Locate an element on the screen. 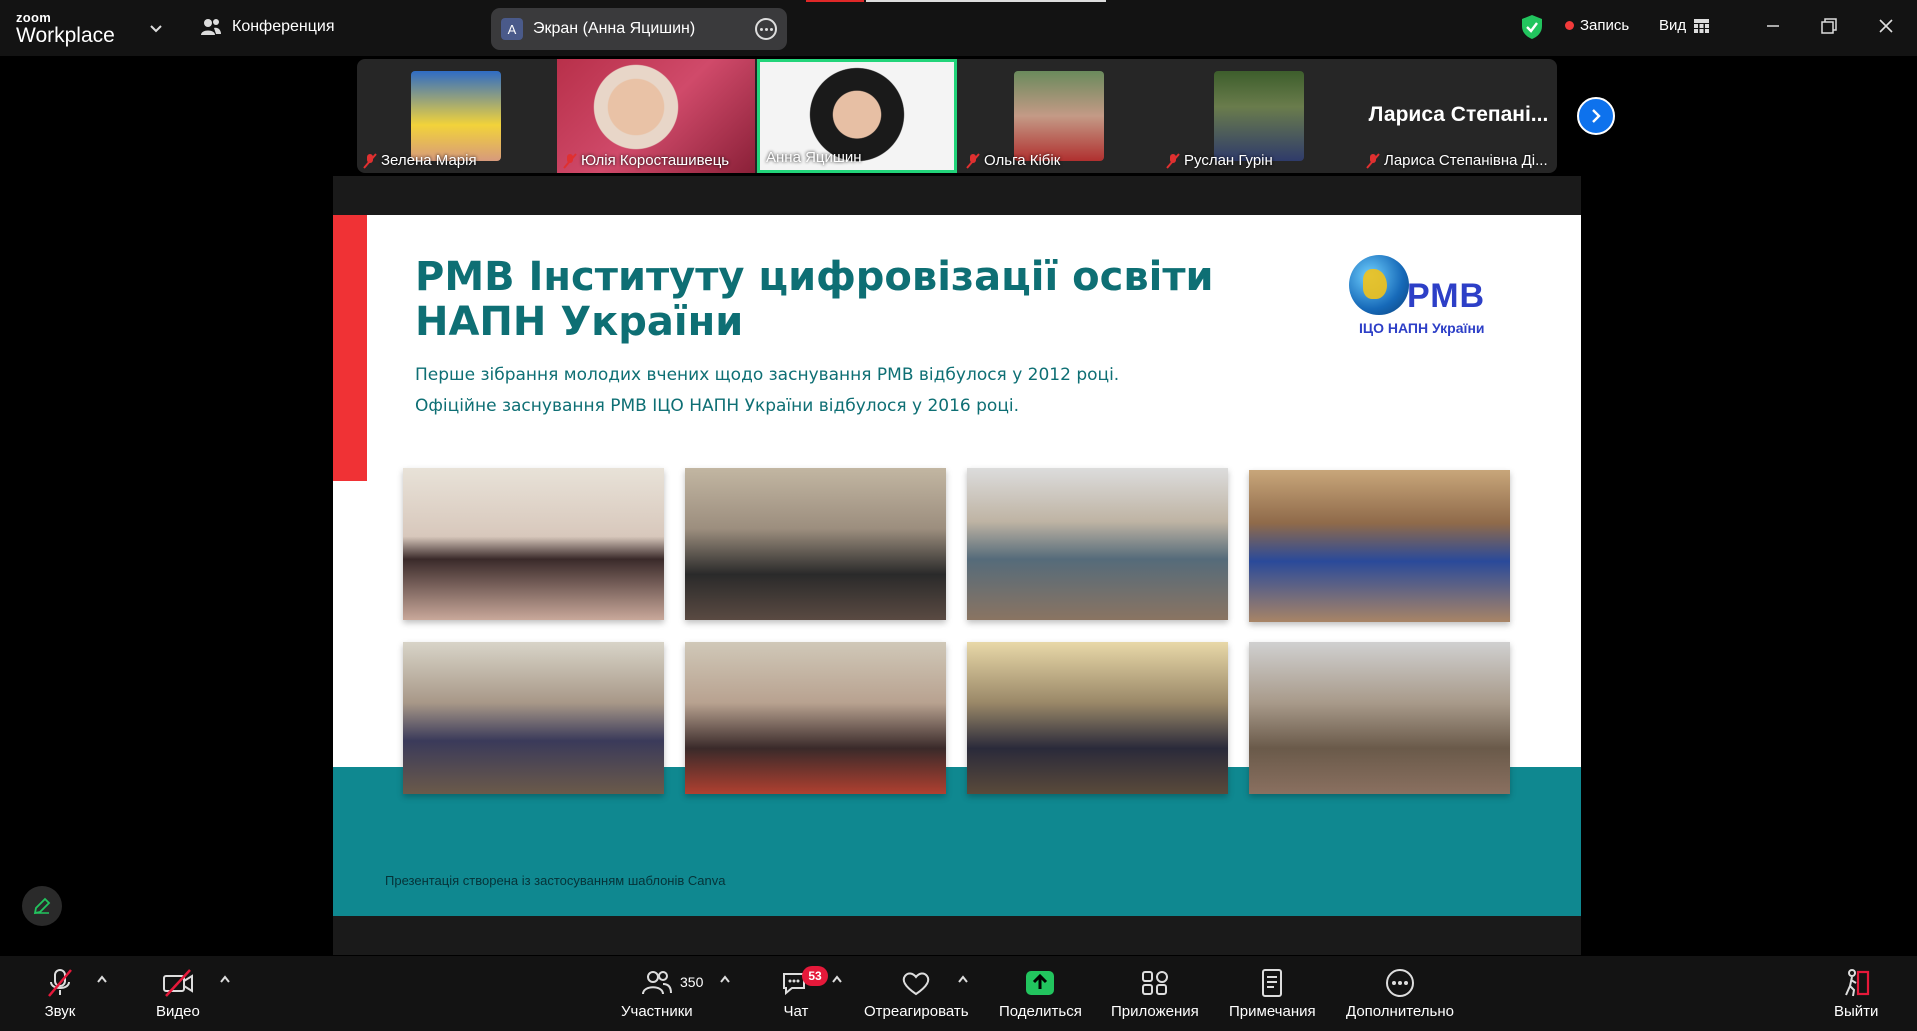  brand-large: Workplace is located at coordinates (65, 35).